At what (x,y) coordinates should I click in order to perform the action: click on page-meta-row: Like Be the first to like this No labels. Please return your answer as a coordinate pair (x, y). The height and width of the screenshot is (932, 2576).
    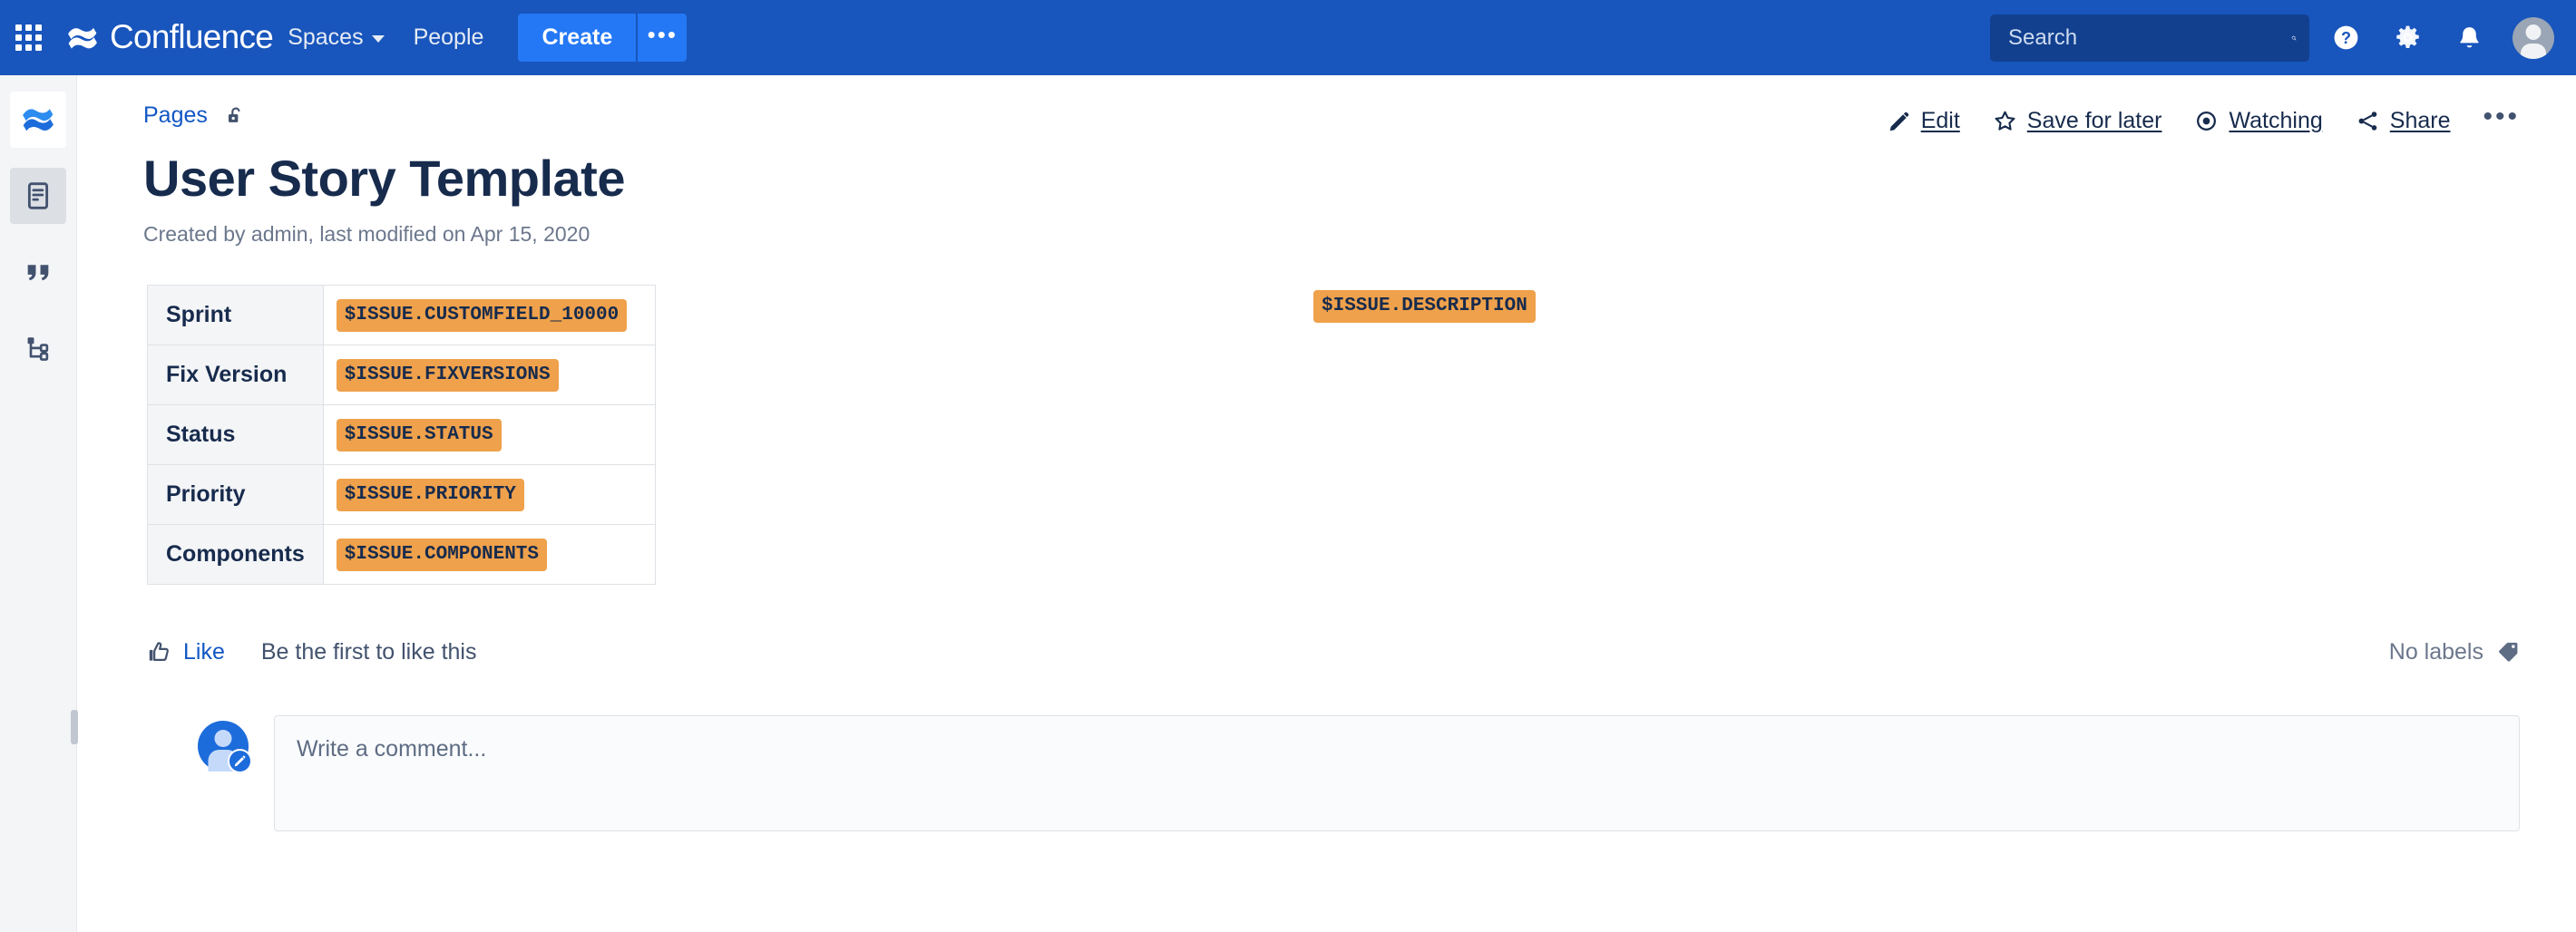
    Looking at the image, I should click on (1327, 652).